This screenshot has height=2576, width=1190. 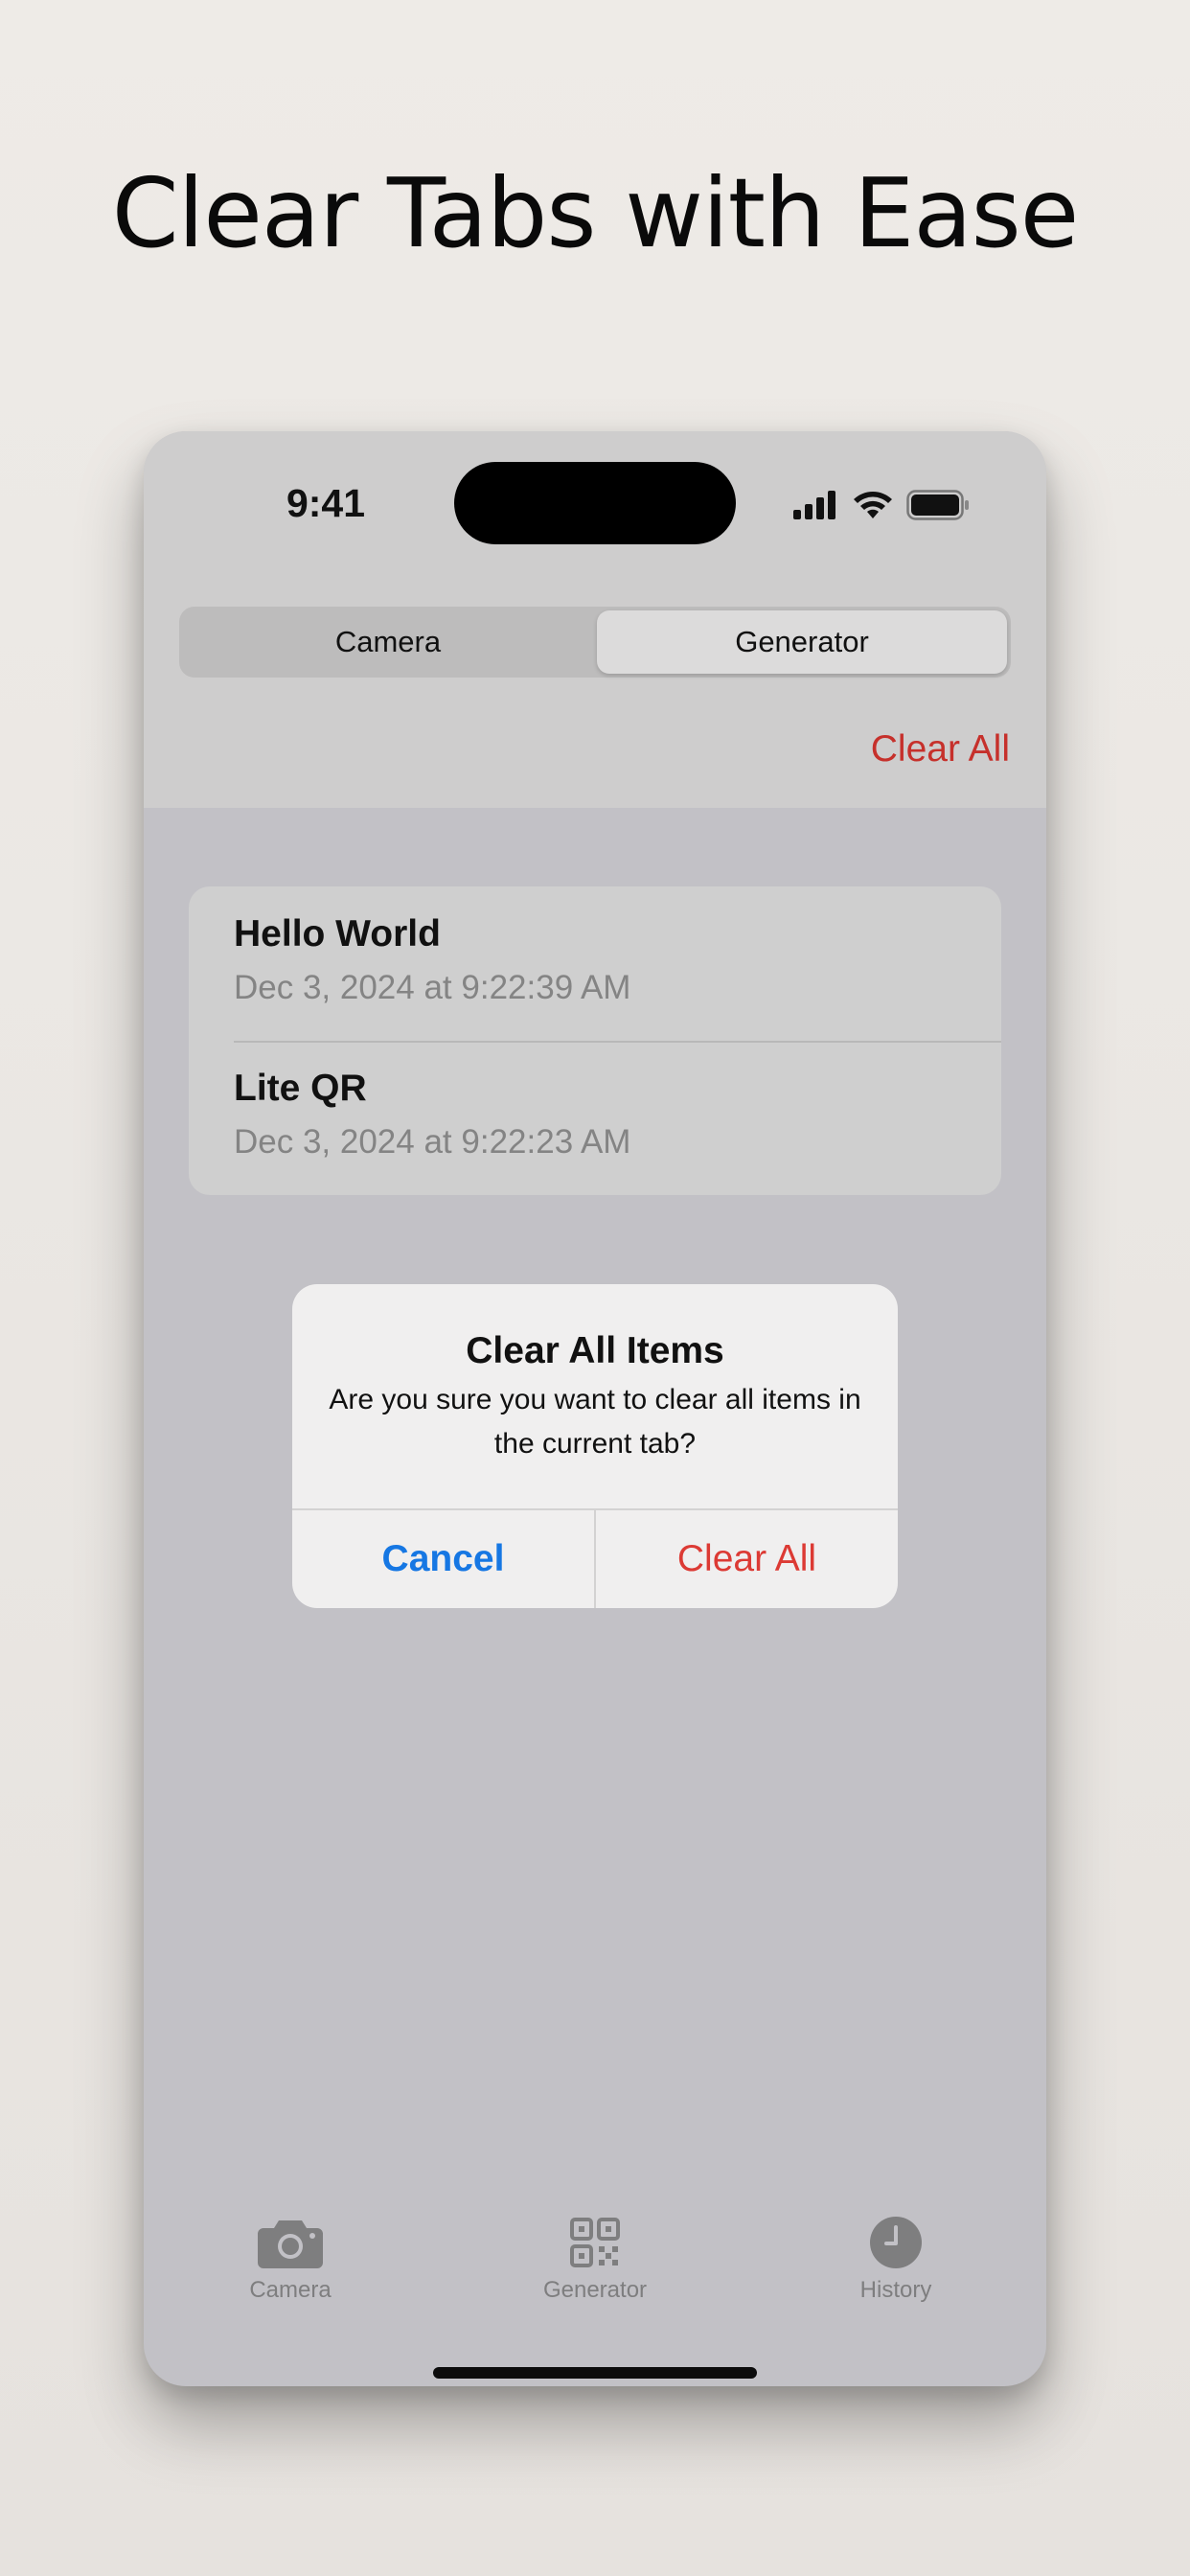 I want to click on status-time: 9:41, so click(x=326, y=503).